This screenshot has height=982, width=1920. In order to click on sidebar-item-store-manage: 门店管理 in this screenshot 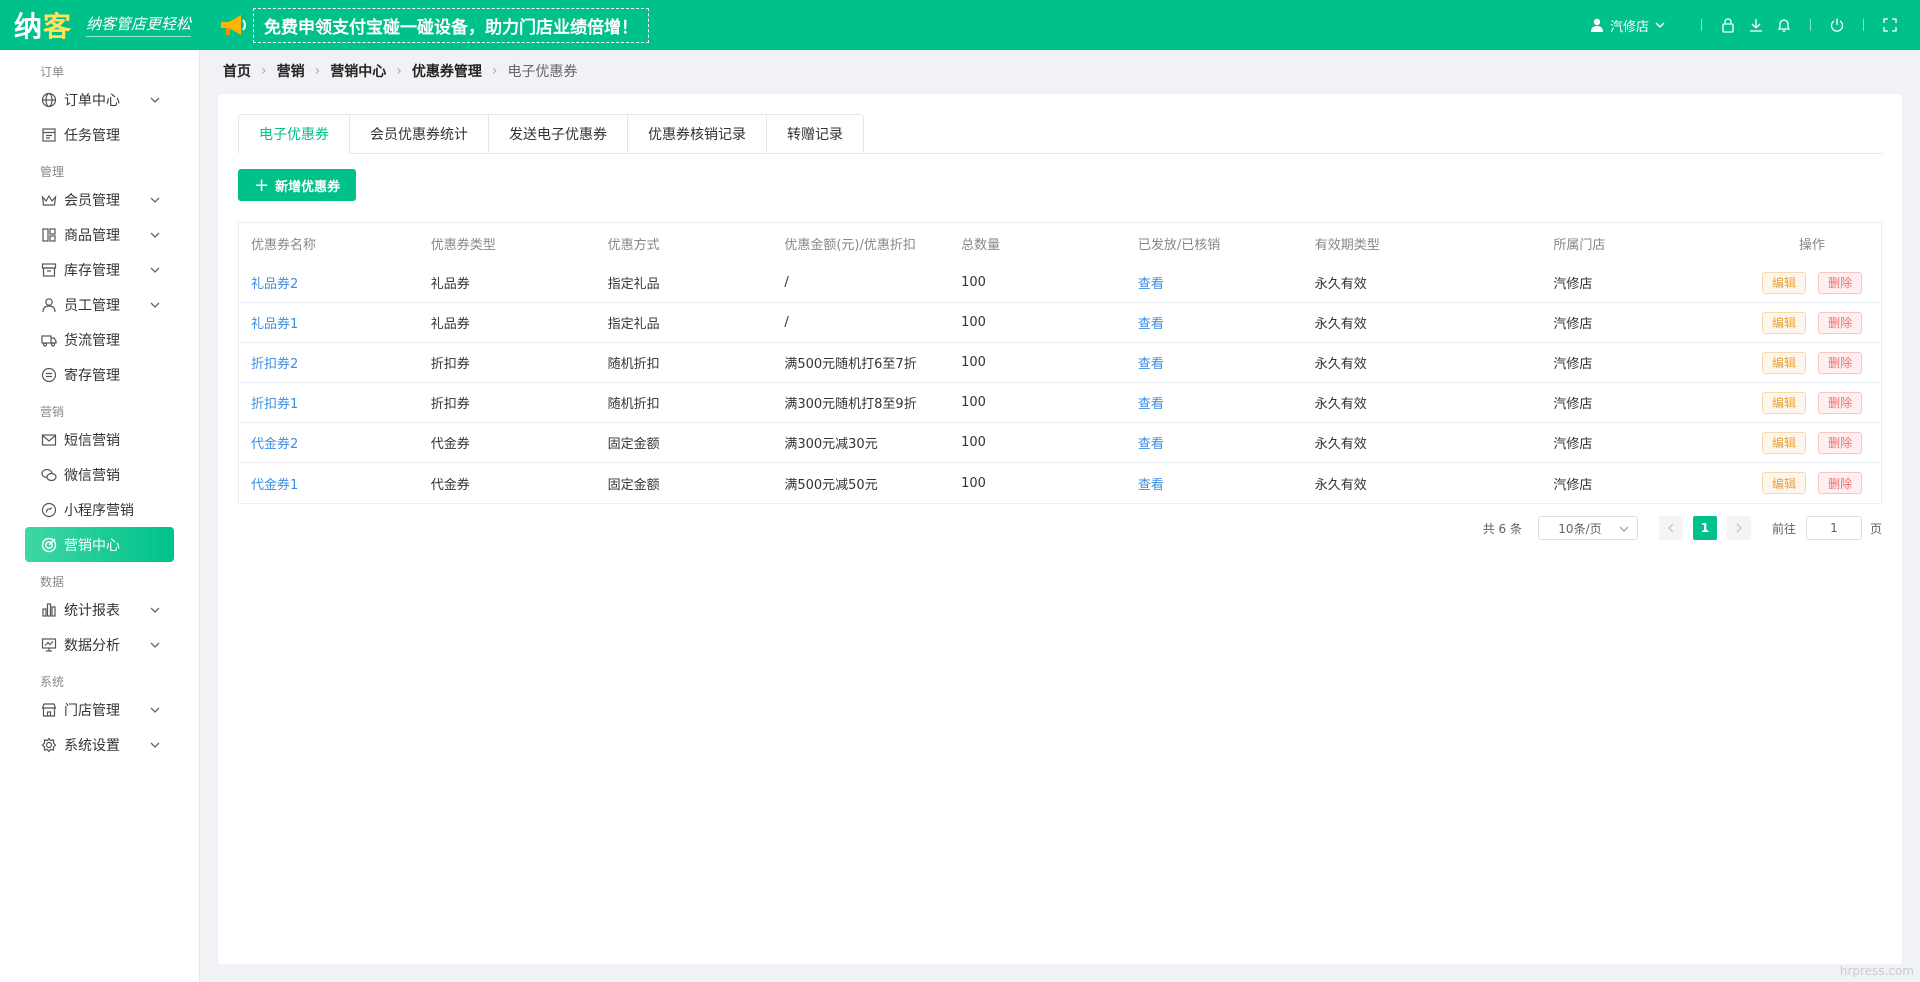, I will do `click(99, 709)`.